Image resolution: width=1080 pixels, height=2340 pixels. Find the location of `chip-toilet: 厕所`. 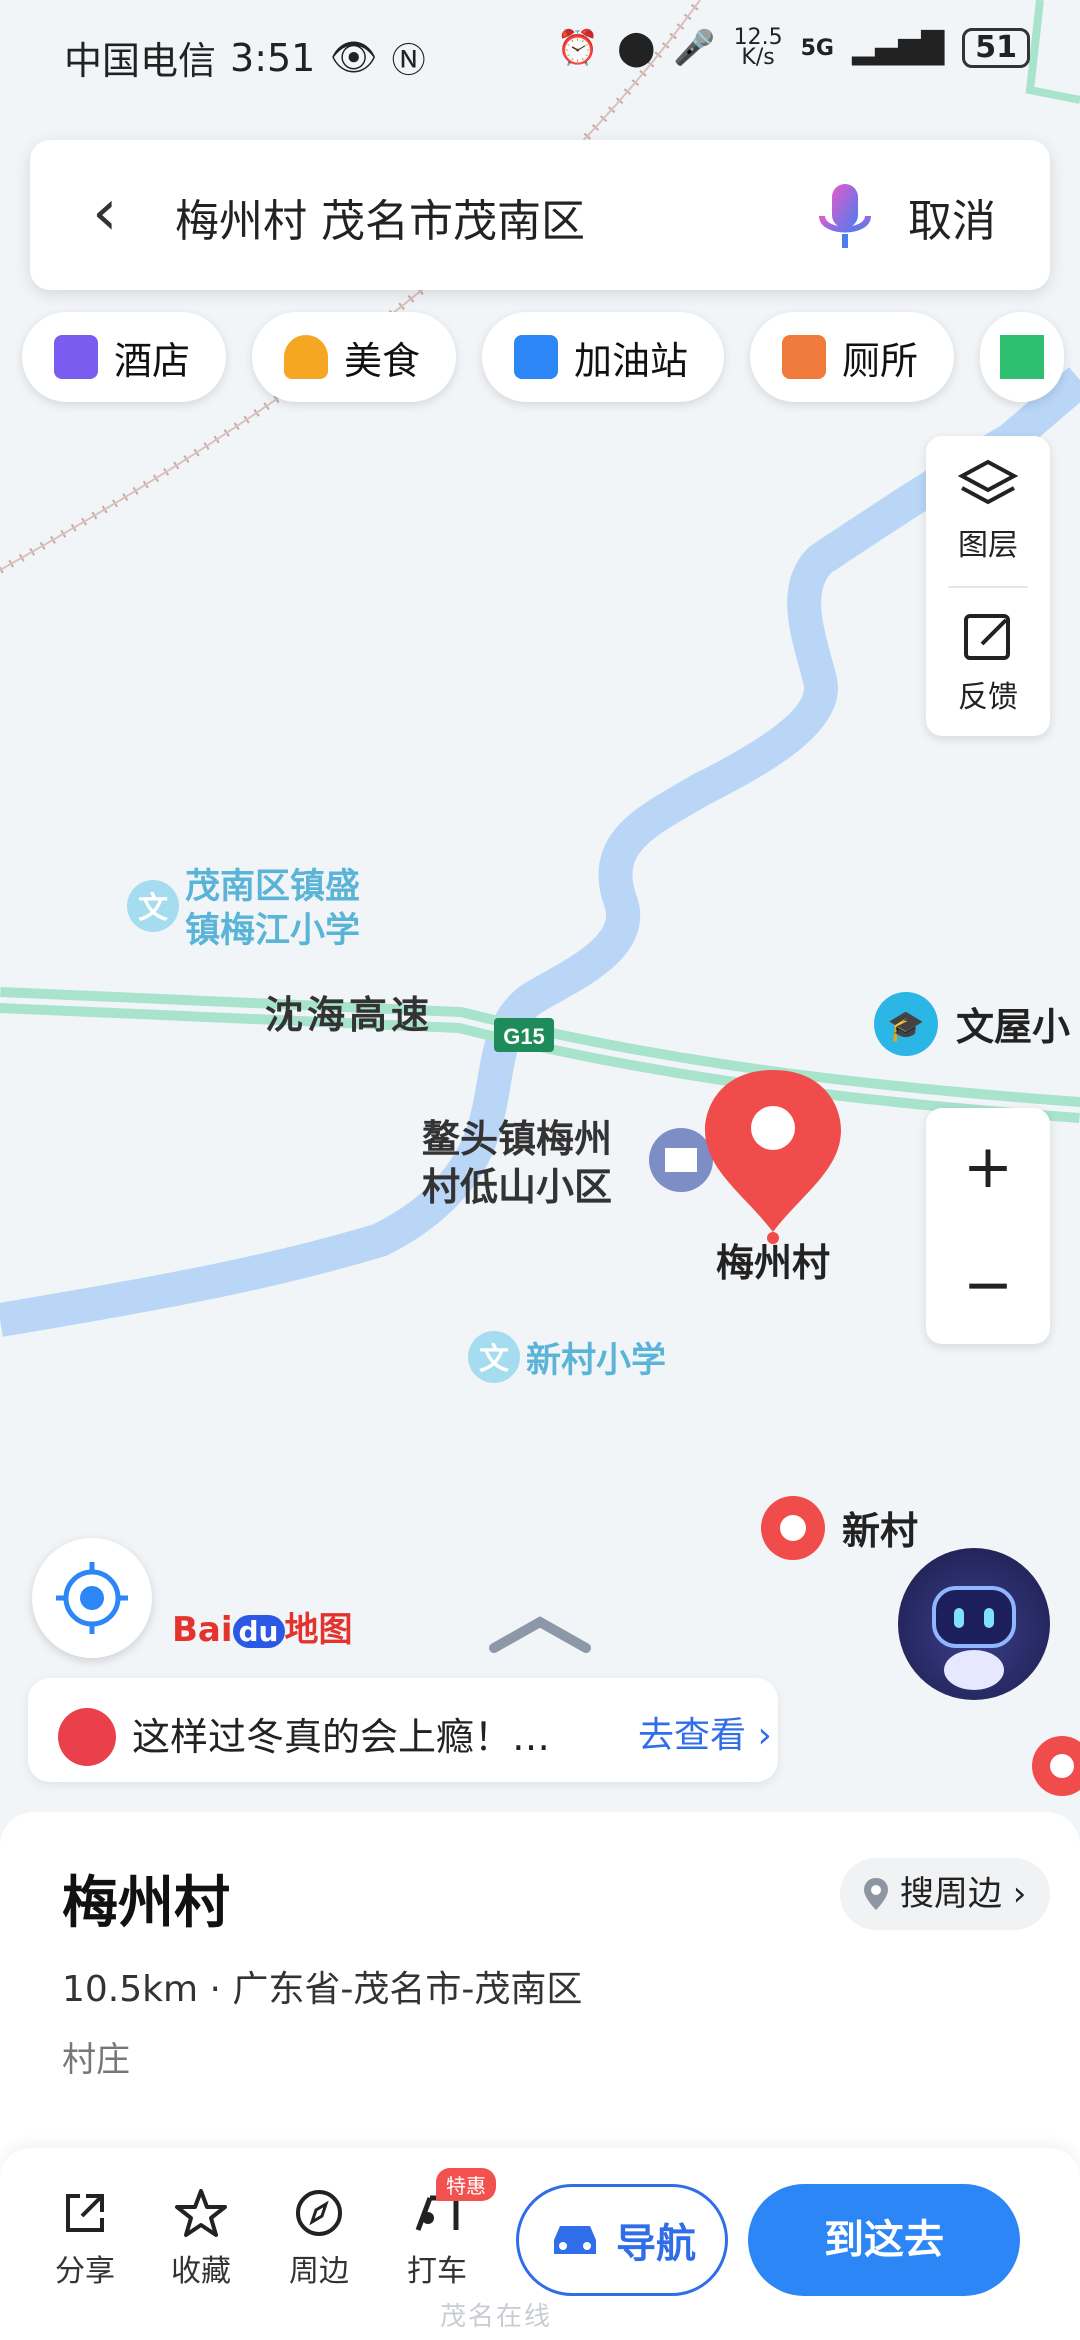

chip-toilet: 厕所 is located at coordinates (852, 357).